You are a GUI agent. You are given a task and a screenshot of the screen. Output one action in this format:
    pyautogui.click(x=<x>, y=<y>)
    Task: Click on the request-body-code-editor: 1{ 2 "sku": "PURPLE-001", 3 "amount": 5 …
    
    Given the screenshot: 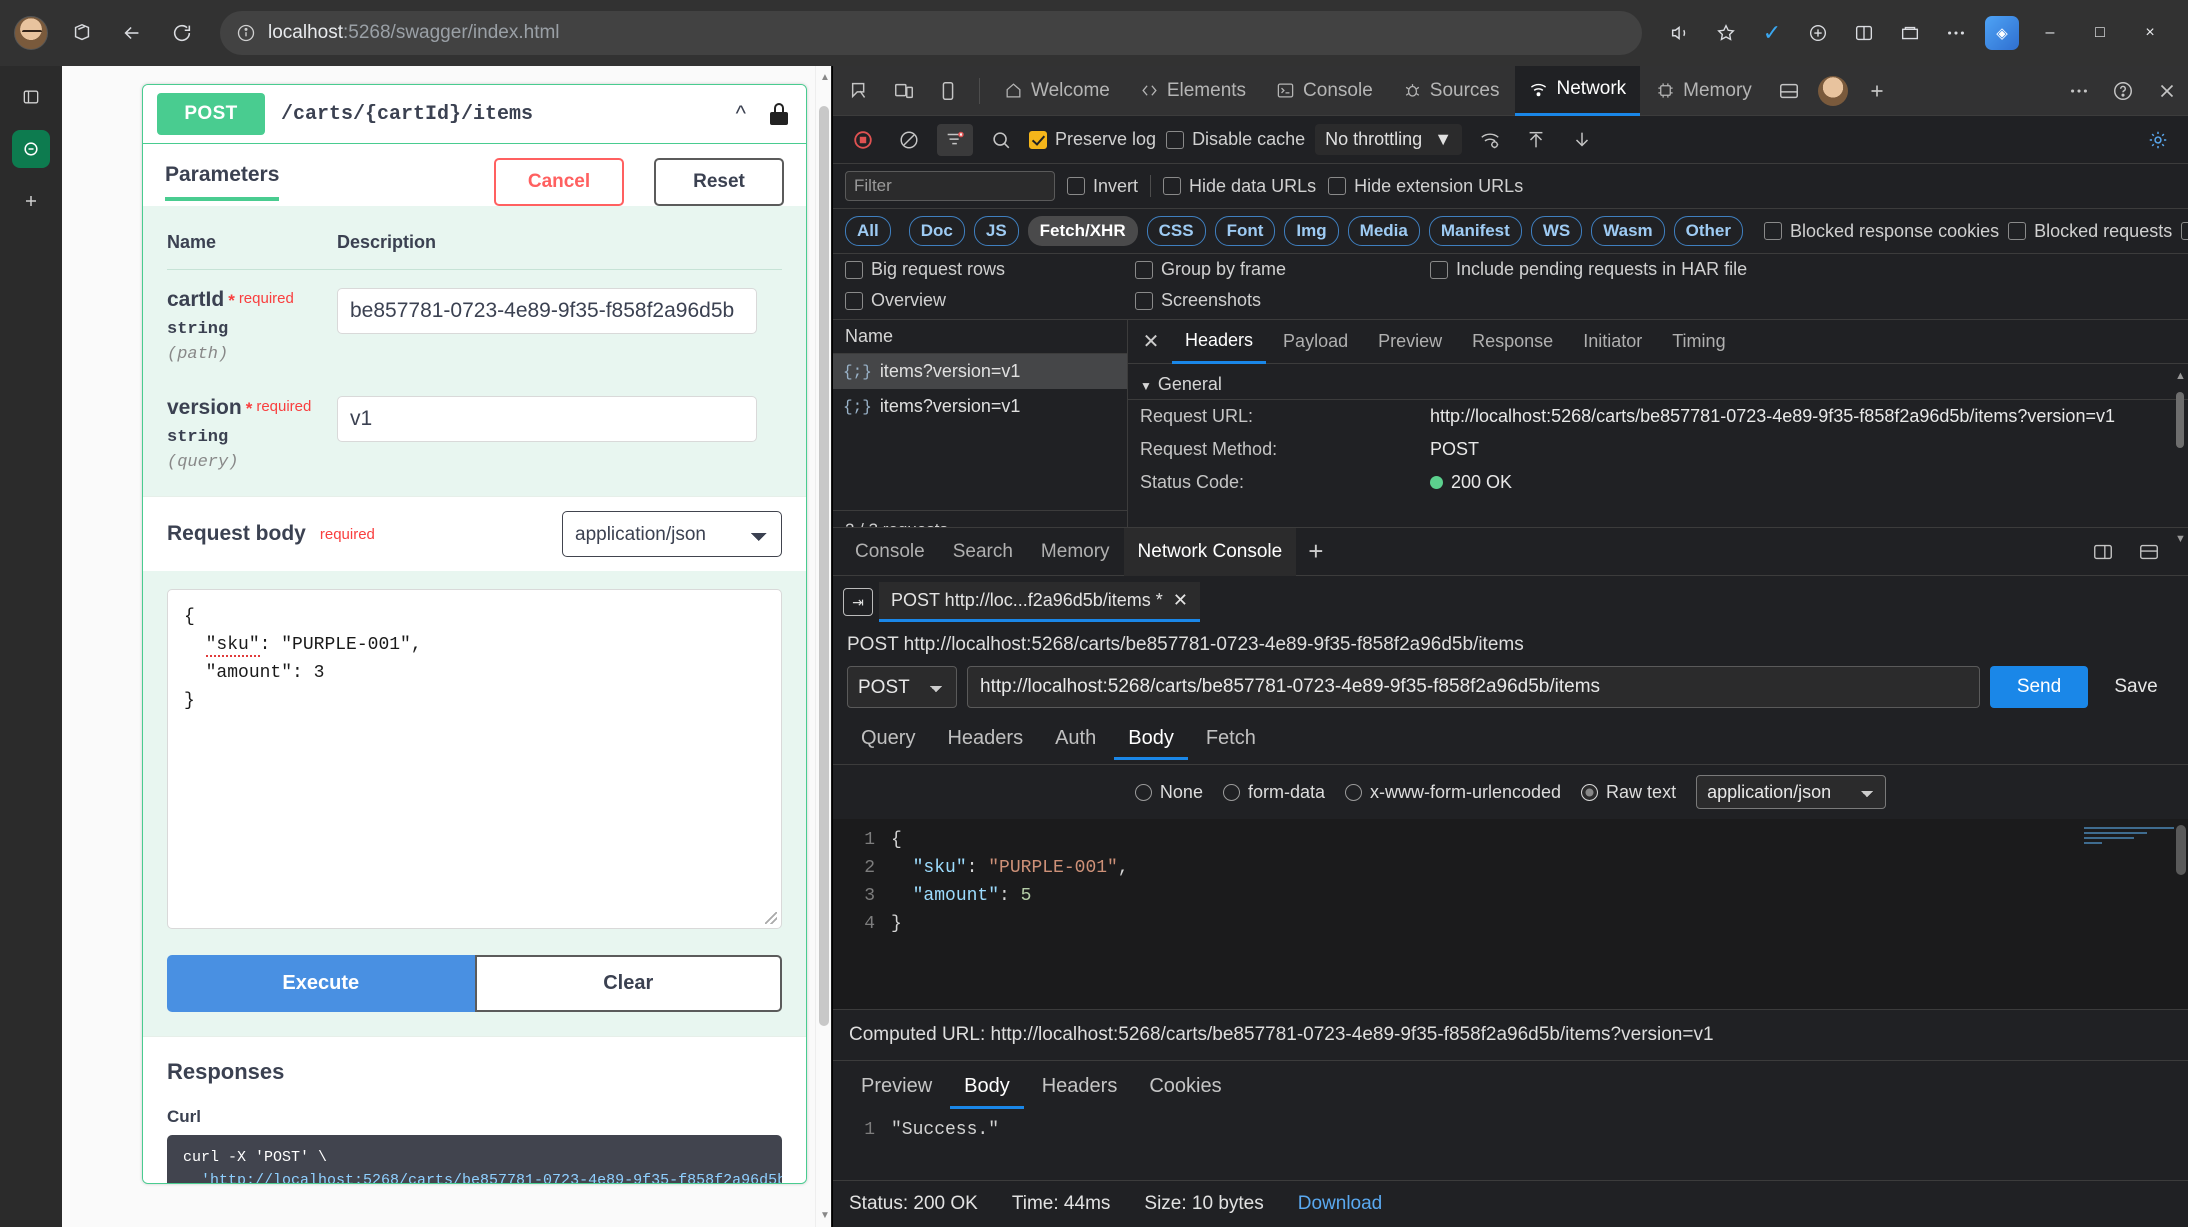 What is the action you would take?
    pyautogui.click(x=1510, y=914)
    